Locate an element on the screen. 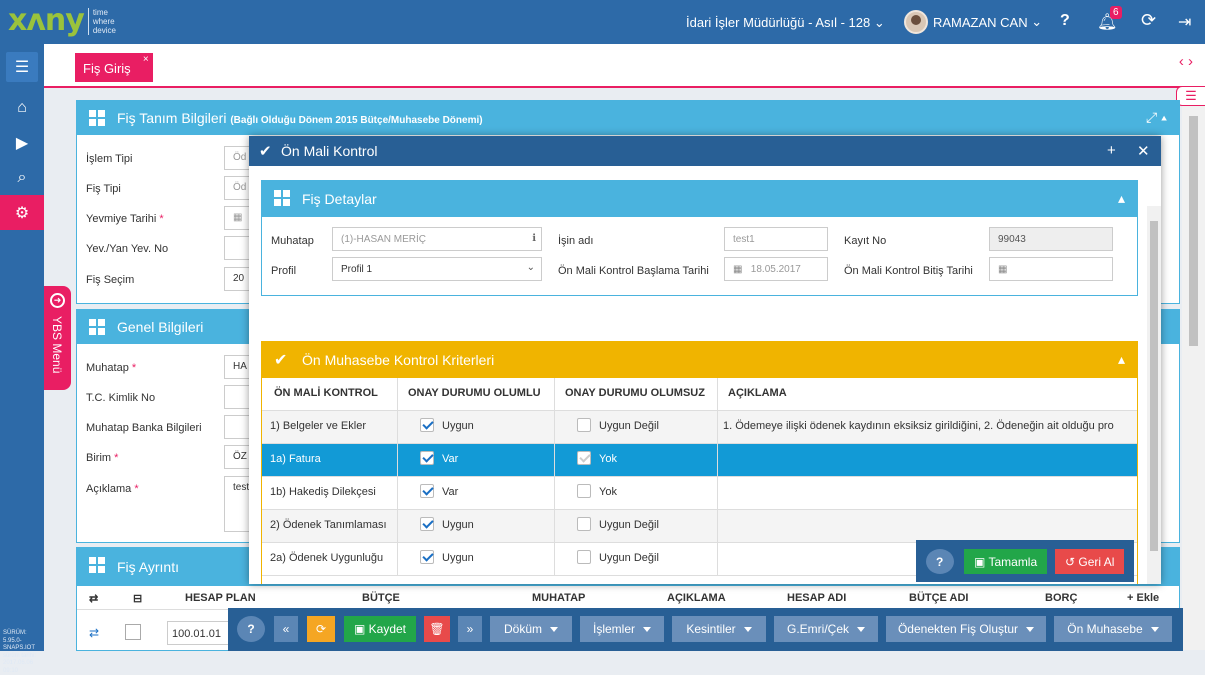 The height and width of the screenshot is (675, 1205). arrow-right-icon: ➜ is located at coordinates (57, 300).